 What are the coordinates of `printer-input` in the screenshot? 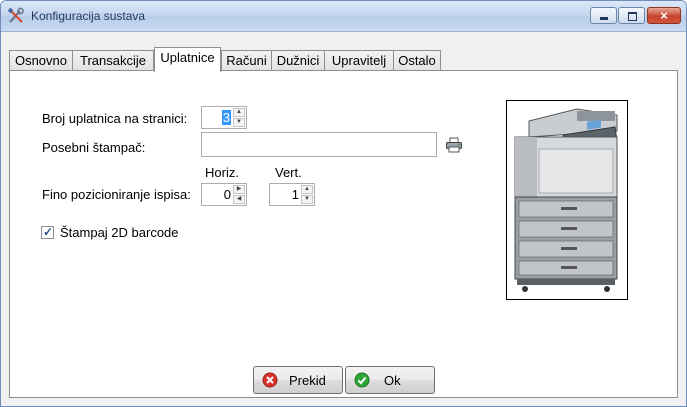 It's located at (319, 144).